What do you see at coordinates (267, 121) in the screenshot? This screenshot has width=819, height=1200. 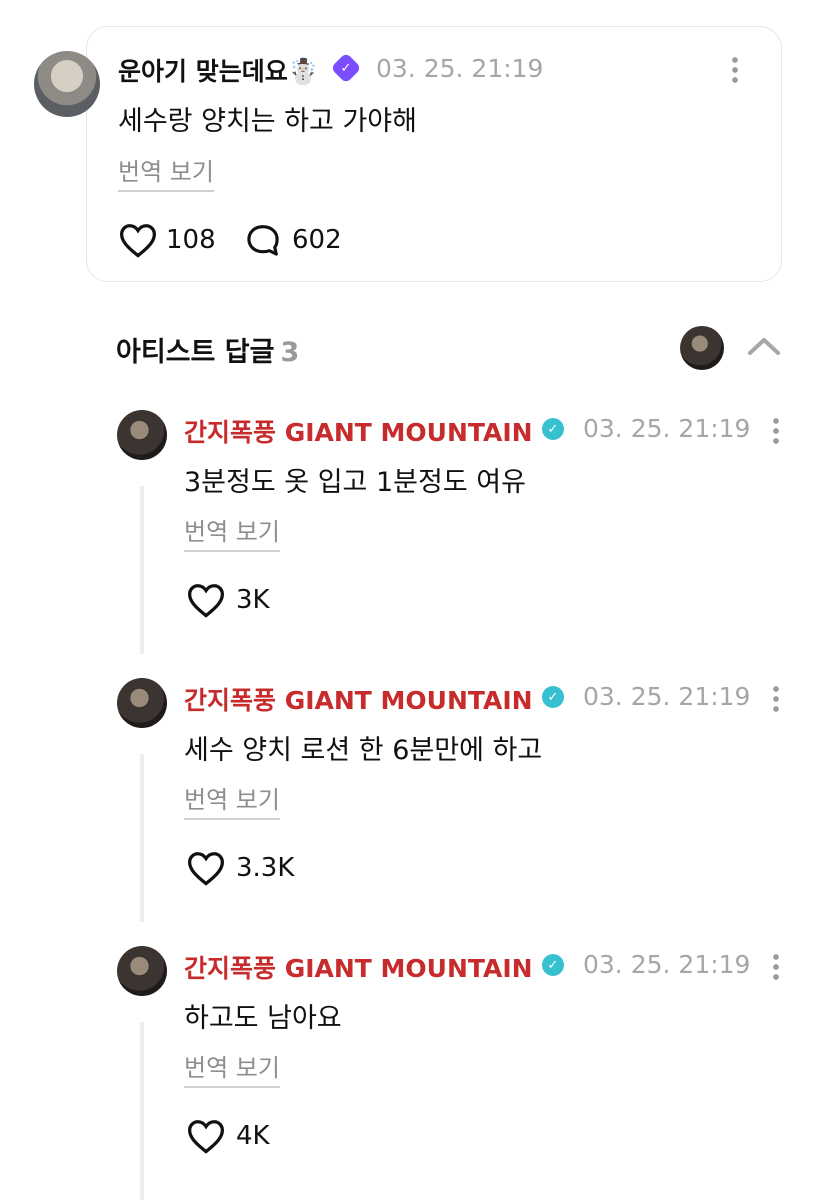 I see `post-text: 세수랑 양치는 하고 가야해` at bounding box center [267, 121].